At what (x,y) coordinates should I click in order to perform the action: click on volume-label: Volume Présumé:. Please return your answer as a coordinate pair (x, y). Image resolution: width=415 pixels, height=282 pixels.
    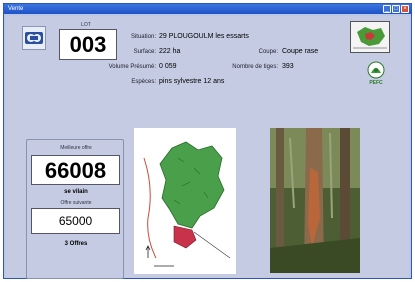
    Looking at the image, I should click on (132, 67).